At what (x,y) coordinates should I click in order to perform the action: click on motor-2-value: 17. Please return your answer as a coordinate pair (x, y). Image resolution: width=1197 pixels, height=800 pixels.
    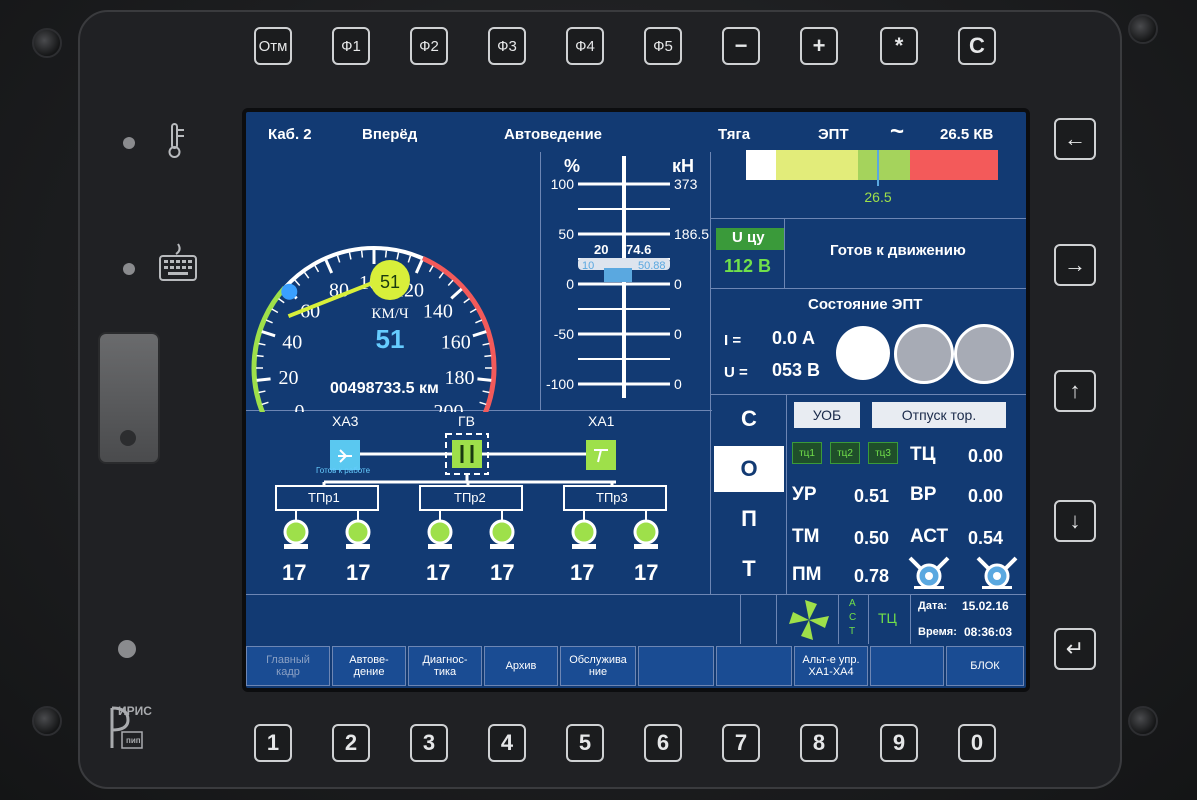
    Looking at the image, I should click on (358, 572).